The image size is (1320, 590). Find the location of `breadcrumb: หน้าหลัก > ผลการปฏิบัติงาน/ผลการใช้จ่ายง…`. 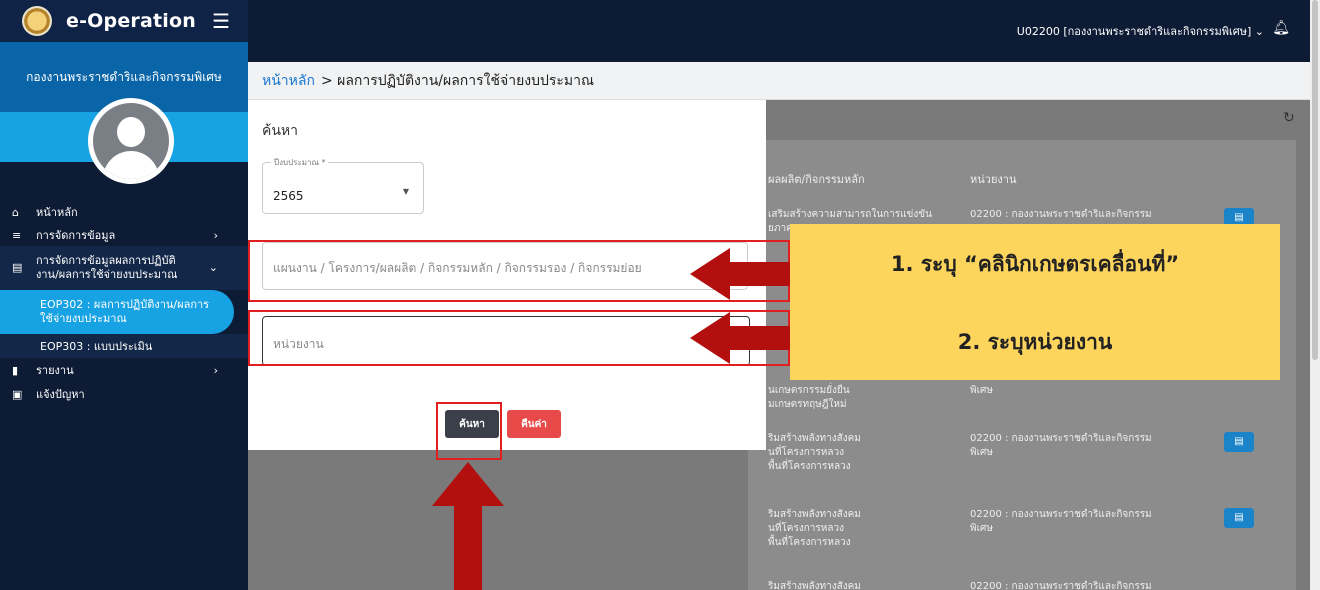

breadcrumb: หน้าหลัก > ผลการปฏิบัติงาน/ผลการใช้จ่ายง… is located at coordinates (779, 81).